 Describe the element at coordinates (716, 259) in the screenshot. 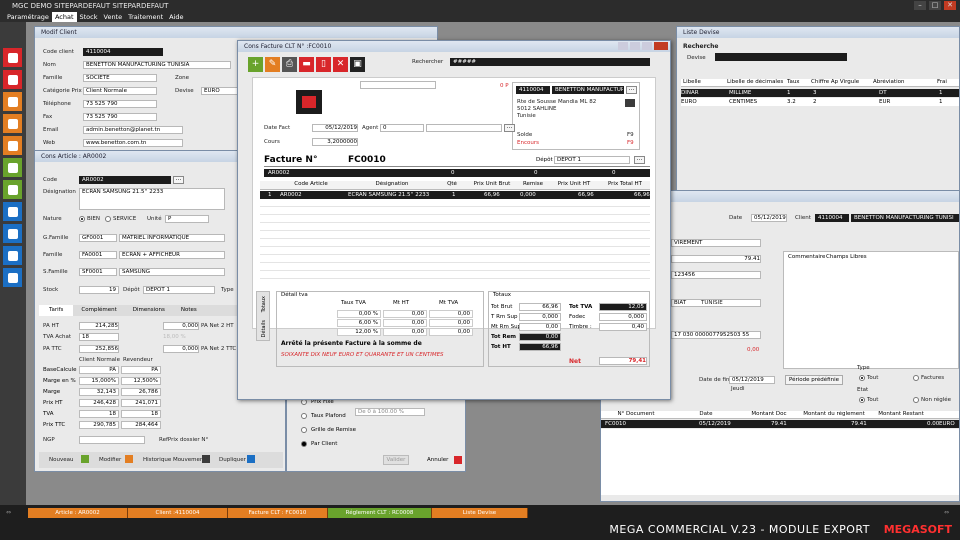

I see `montant-field: 79.41` at that location.